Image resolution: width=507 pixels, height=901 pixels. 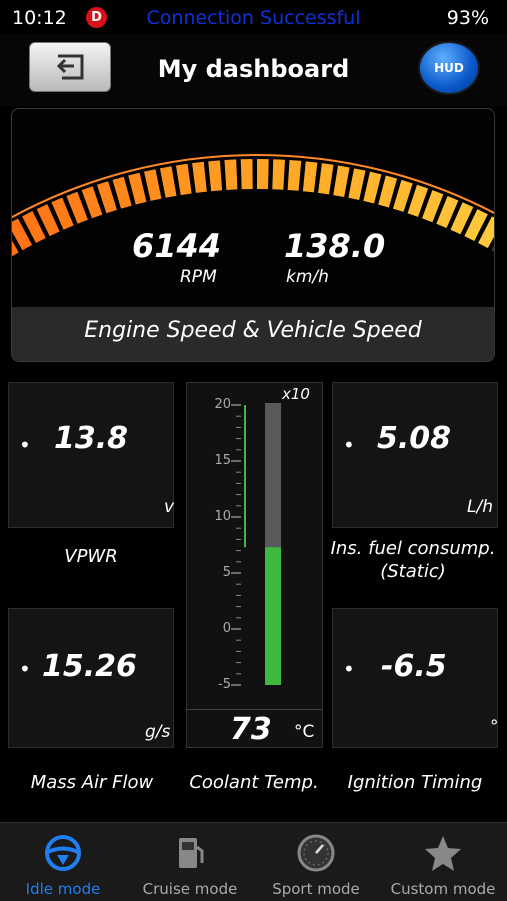 I want to click on maf-label: Mass Air Flow, so click(x=92, y=782).